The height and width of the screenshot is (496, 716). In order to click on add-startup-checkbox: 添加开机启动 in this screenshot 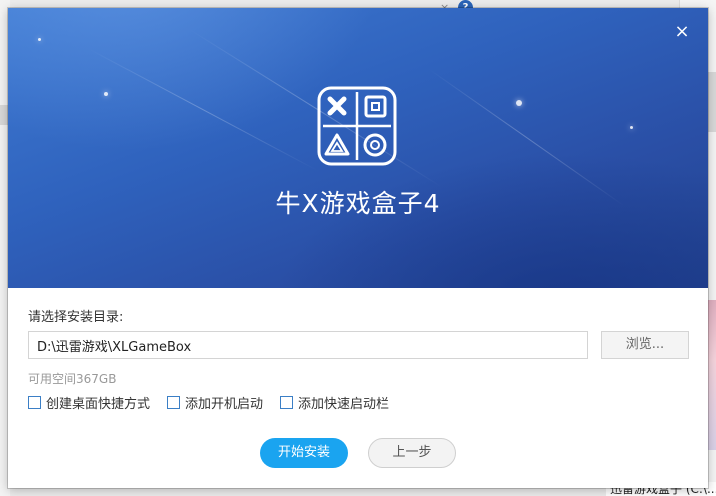, I will do `click(215, 403)`.